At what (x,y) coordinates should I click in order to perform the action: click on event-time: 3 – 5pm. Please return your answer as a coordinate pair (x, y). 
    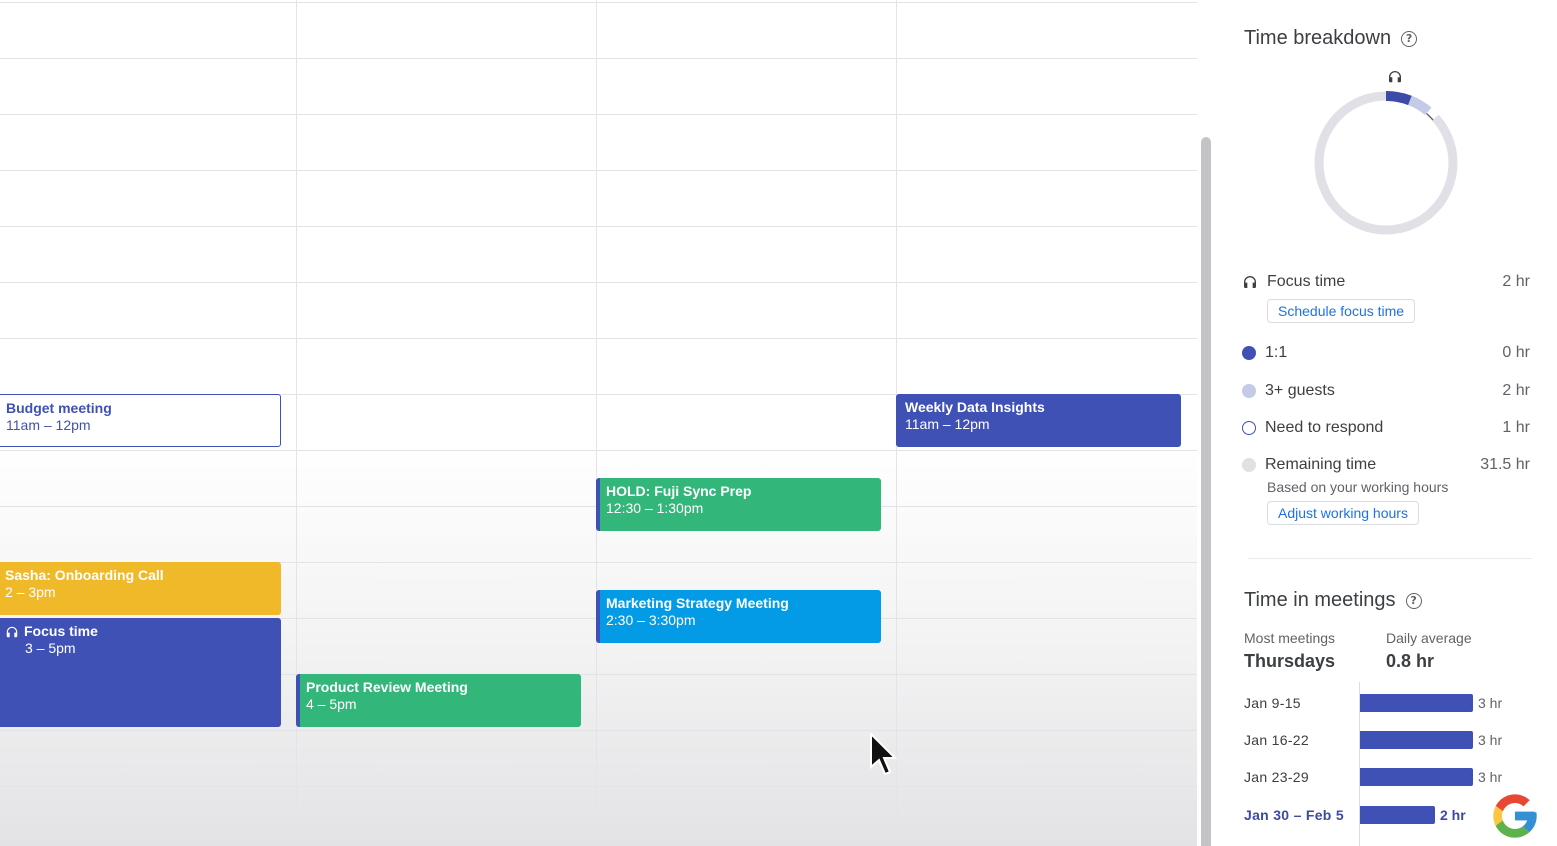
    Looking at the image, I should click on (50, 648).